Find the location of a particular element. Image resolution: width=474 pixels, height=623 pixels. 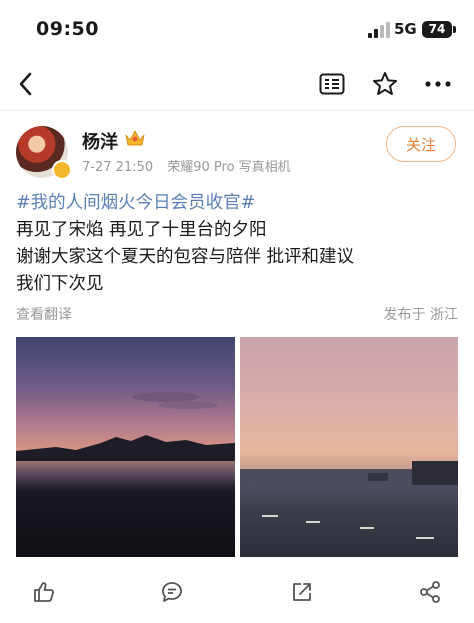

battery-tip is located at coordinates (454, 29).